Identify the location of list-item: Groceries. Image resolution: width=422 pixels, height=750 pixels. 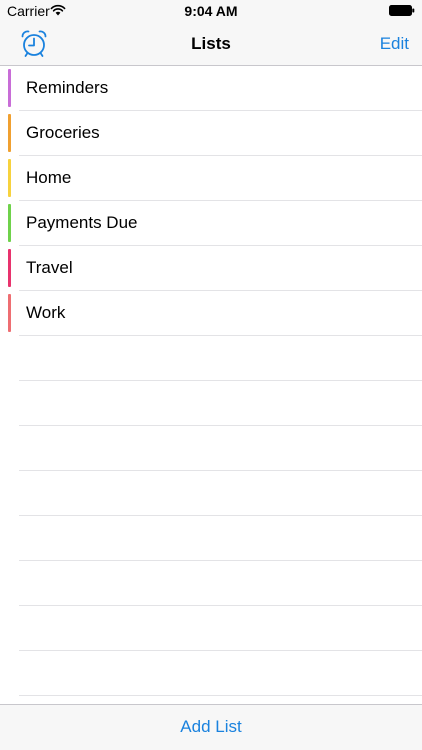
(211, 133).